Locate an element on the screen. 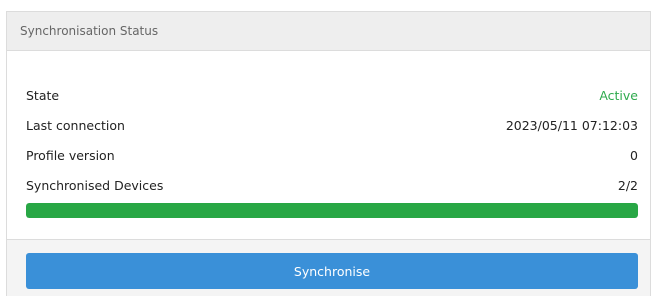  state-label: State is located at coordinates (43, 95).